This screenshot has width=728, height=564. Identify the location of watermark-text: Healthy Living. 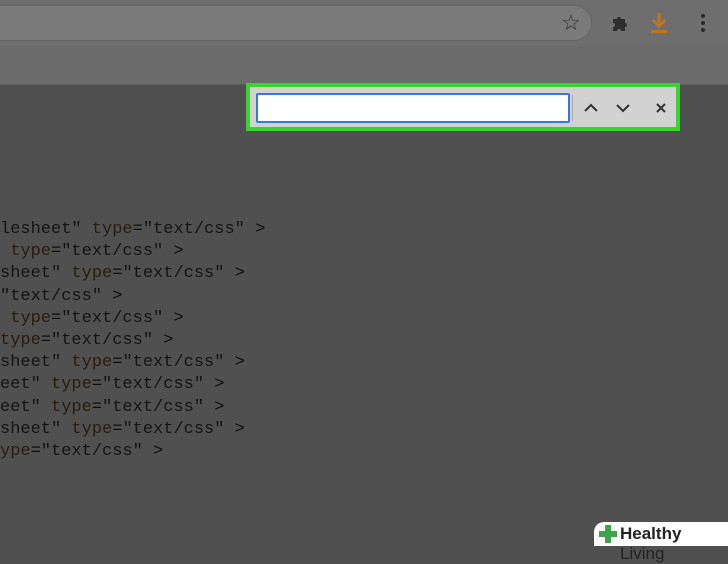
(674, 544).